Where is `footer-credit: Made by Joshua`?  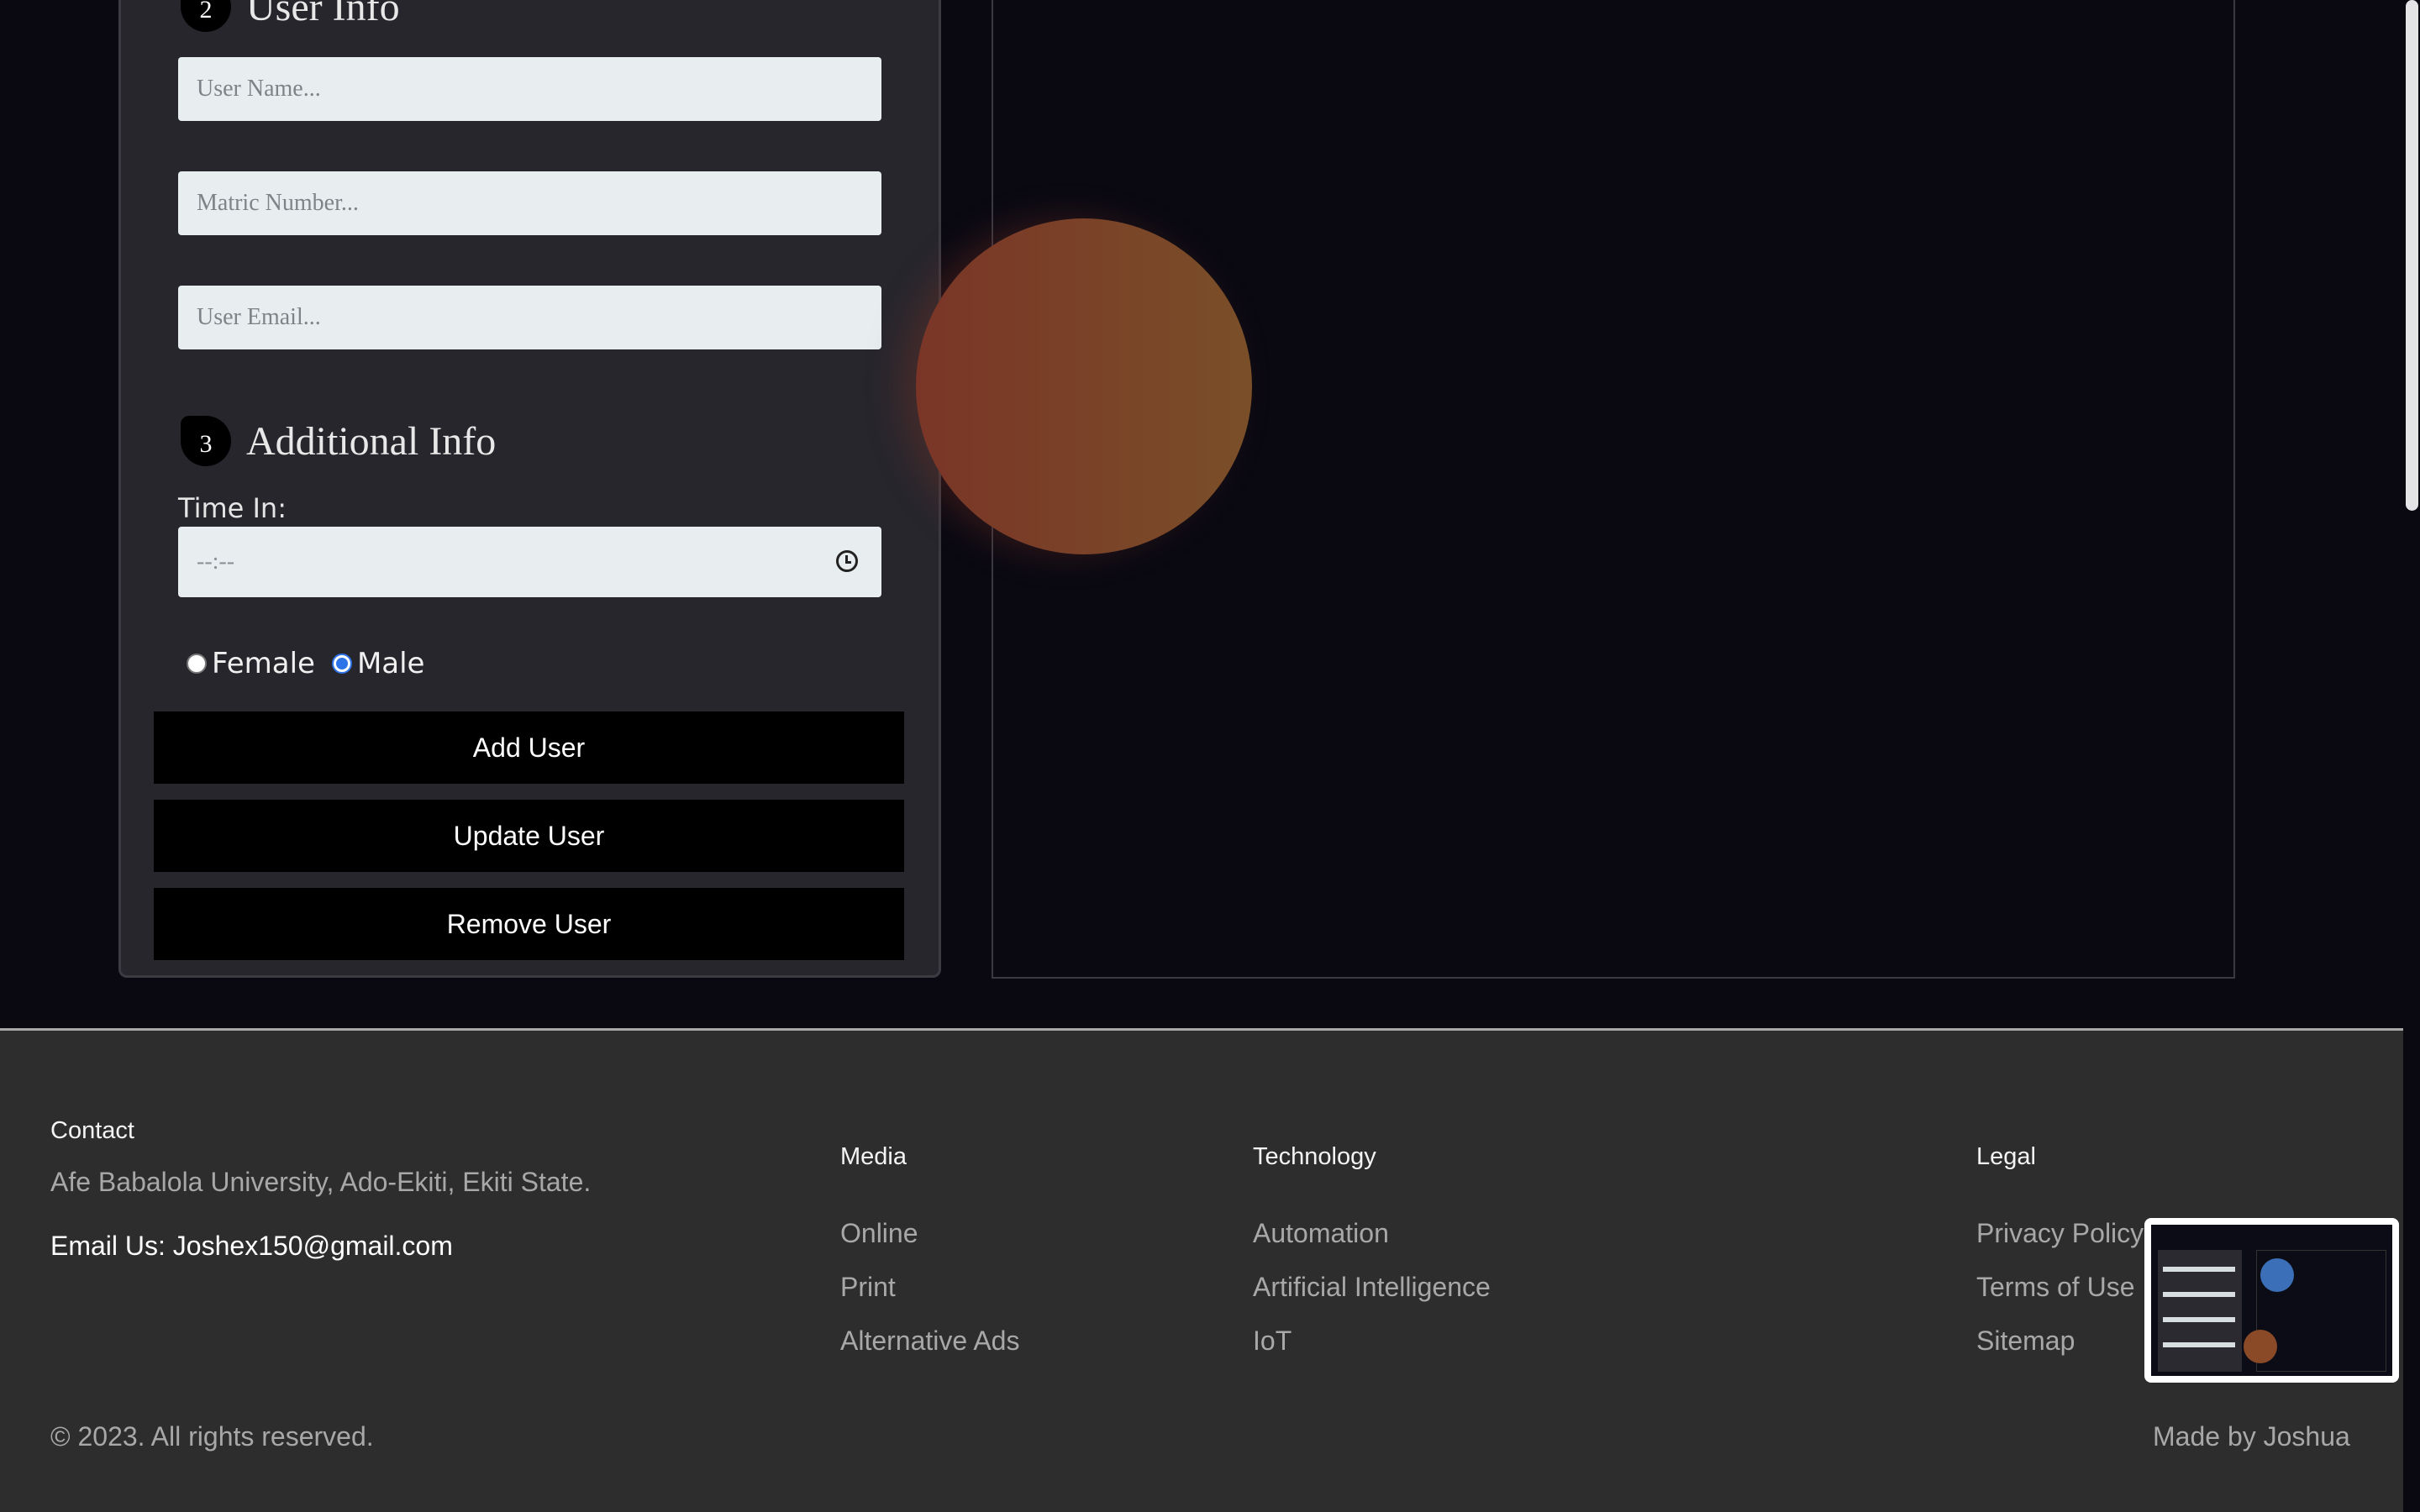 footer-credit: Made by Joshua is located at coordinates (2251, 1436).